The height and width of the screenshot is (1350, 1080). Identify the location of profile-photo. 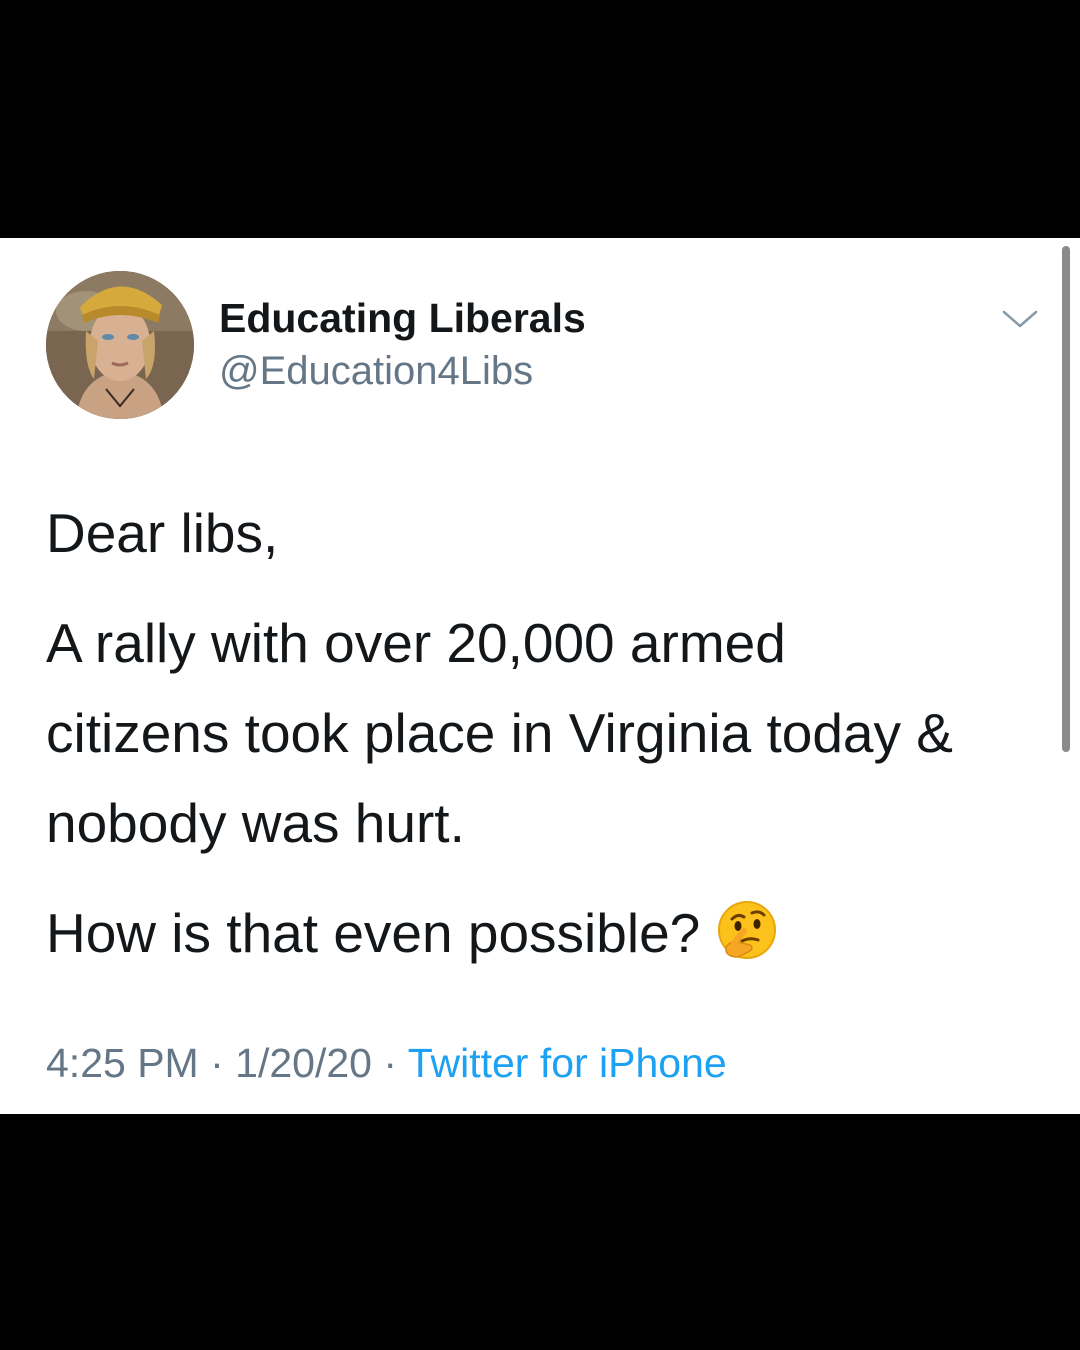
(120, 345).